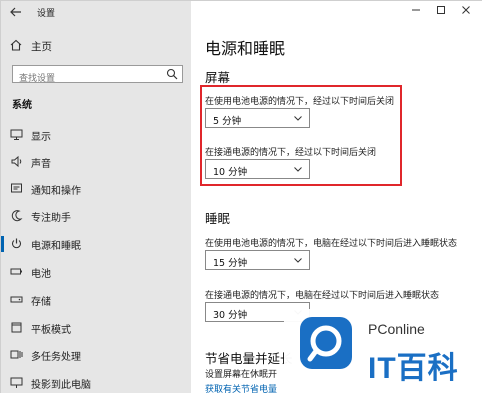  I want to click on sidebar-item-multitasking: 多任务处理, so click(96, 355).